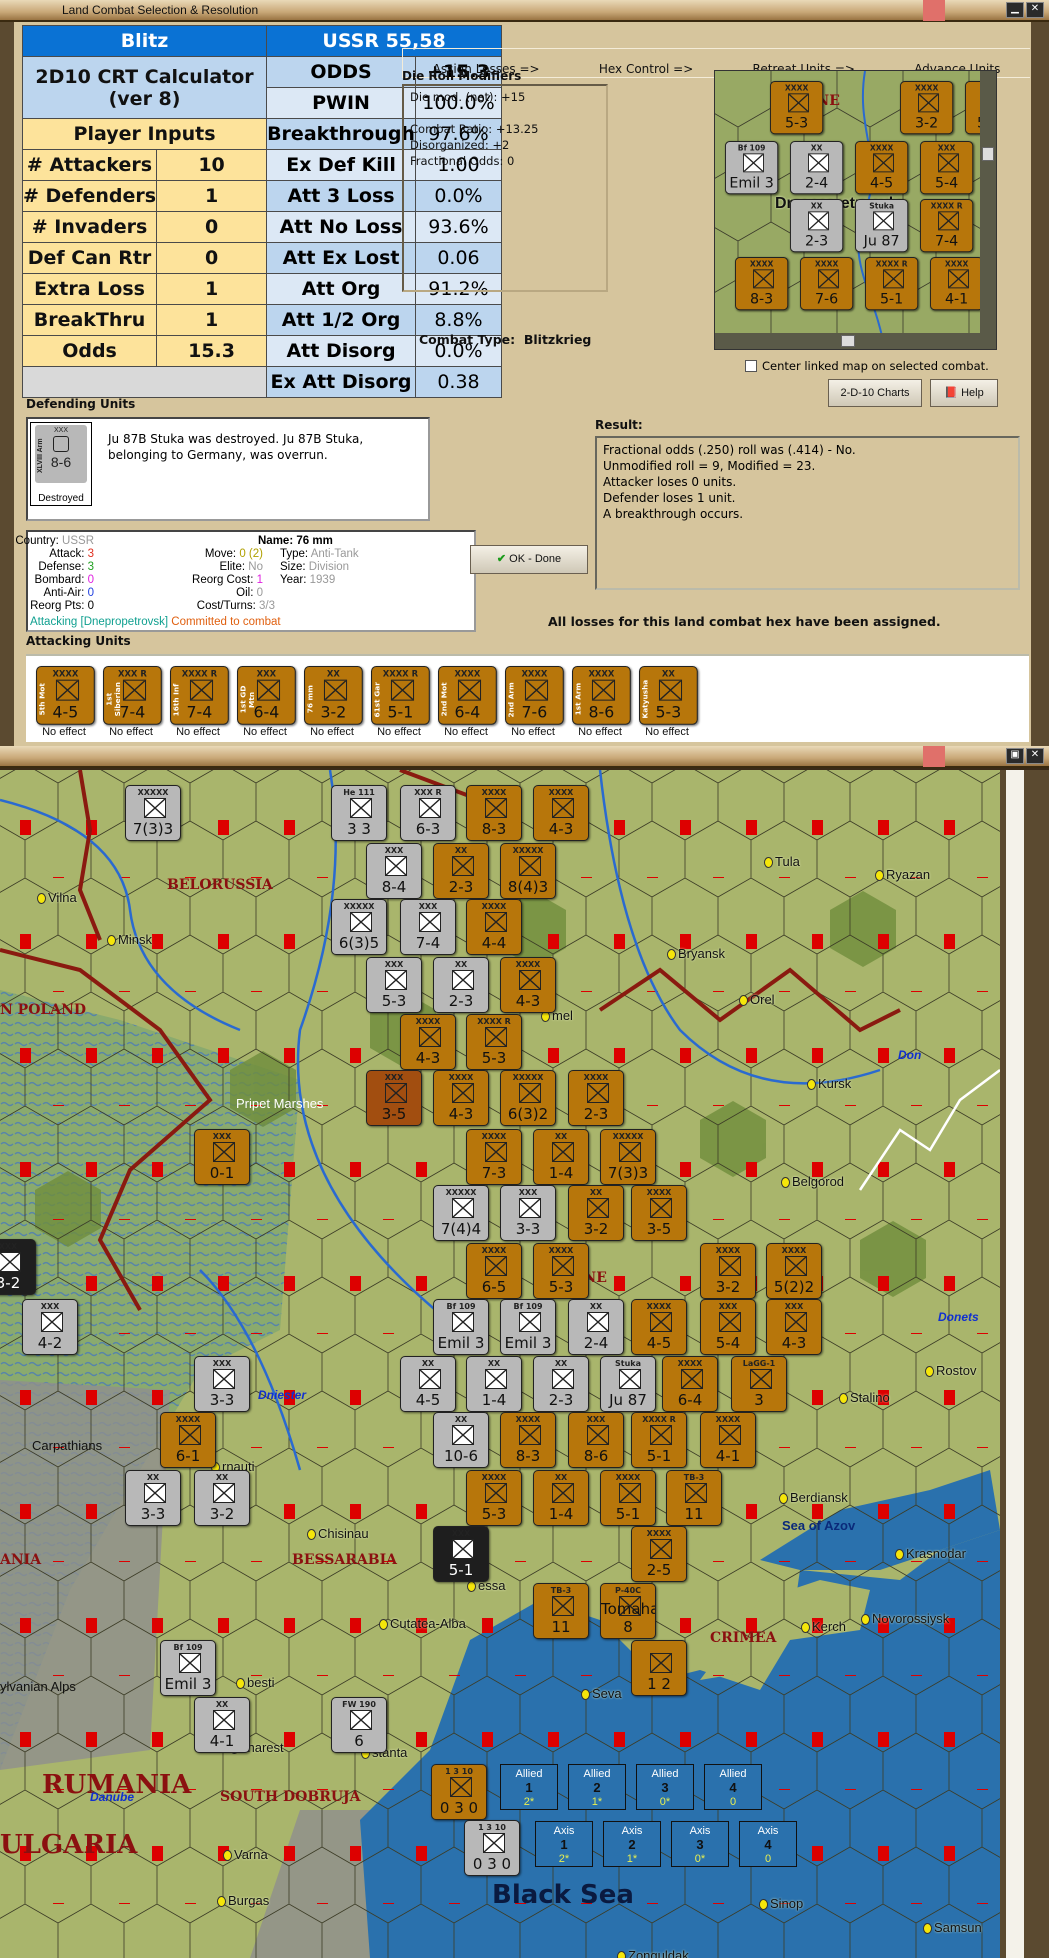 The image size is (1049, 1958). Describe the element at coordinates (759, 1384) in the screenshot. I see `unit-counter: LaGG-1 3` at that location.